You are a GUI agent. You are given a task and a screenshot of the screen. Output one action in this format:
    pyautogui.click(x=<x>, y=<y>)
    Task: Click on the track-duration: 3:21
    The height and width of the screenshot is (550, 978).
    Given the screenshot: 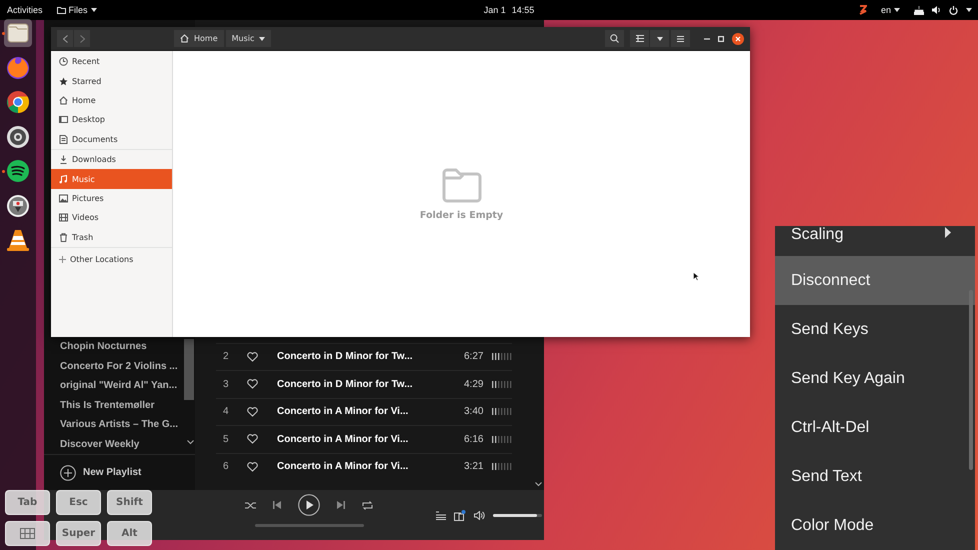 What is the action you would take?
    pyautogui.click(x=474, y=466)
    